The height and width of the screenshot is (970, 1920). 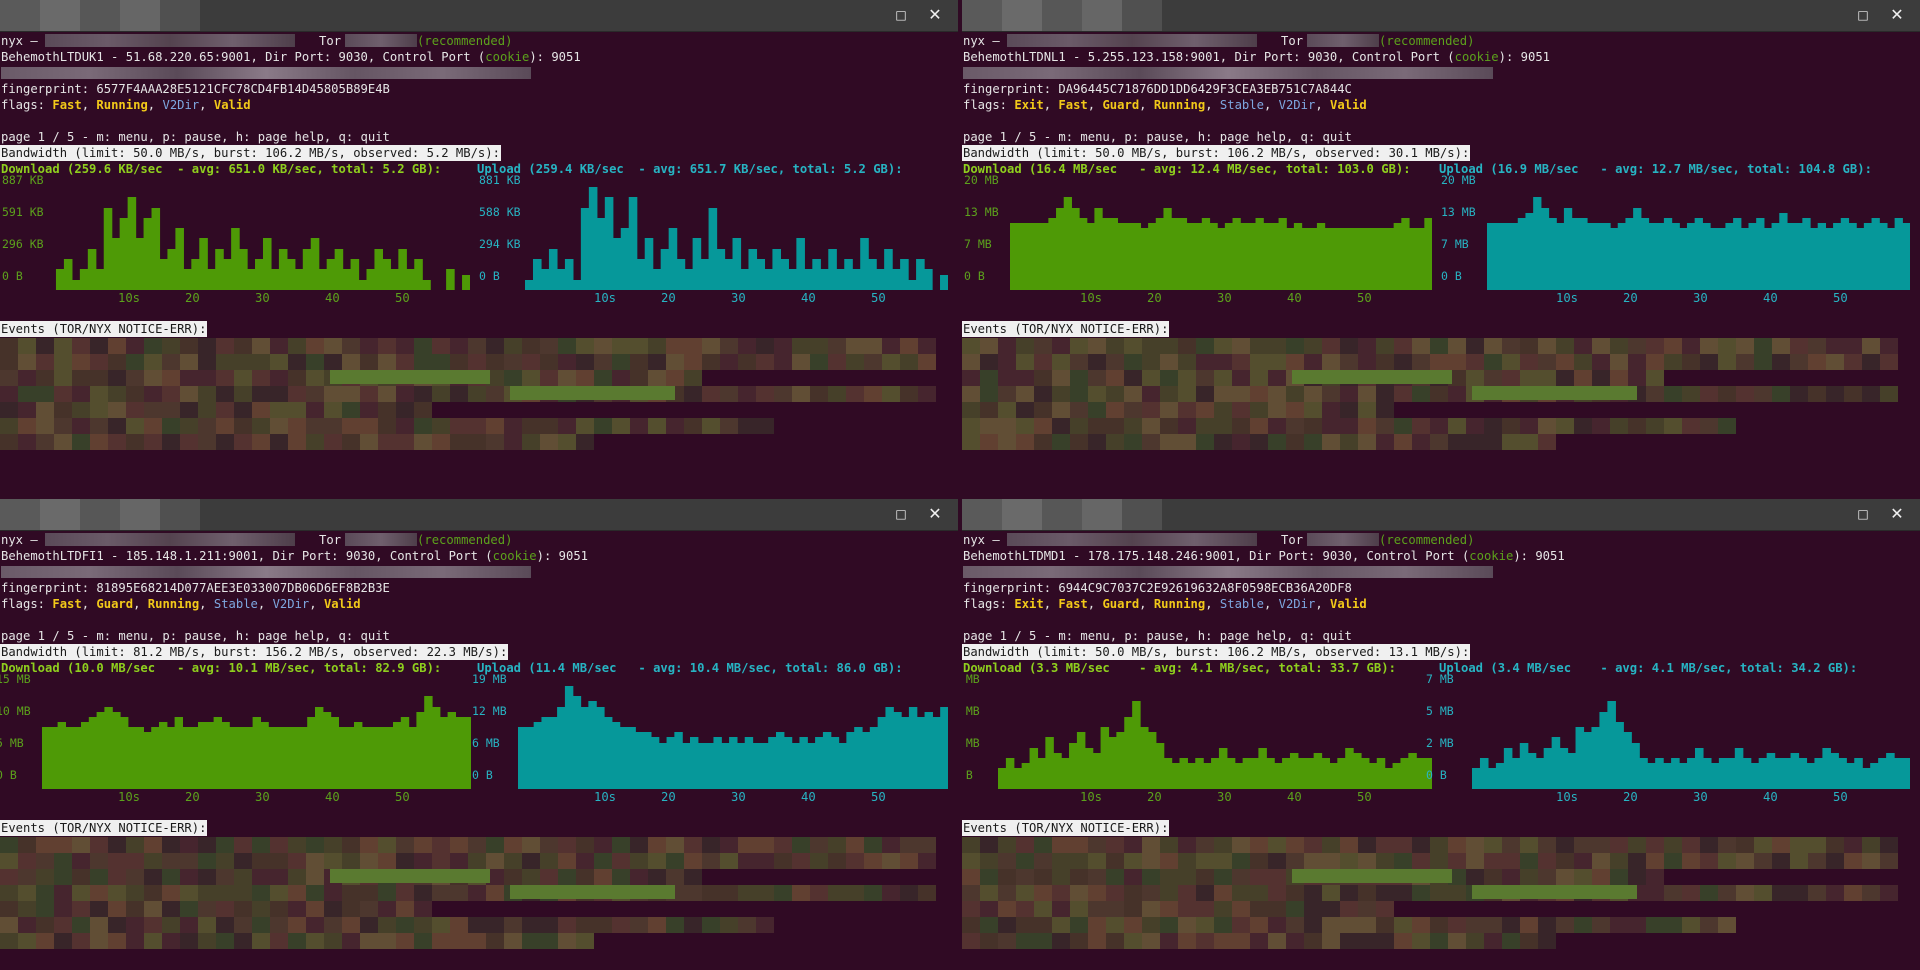 What do you see at coordinates (1567, 797) in the screenshot?
I see `upload-x-tick: 10s` at bounding box center [1567, 797].